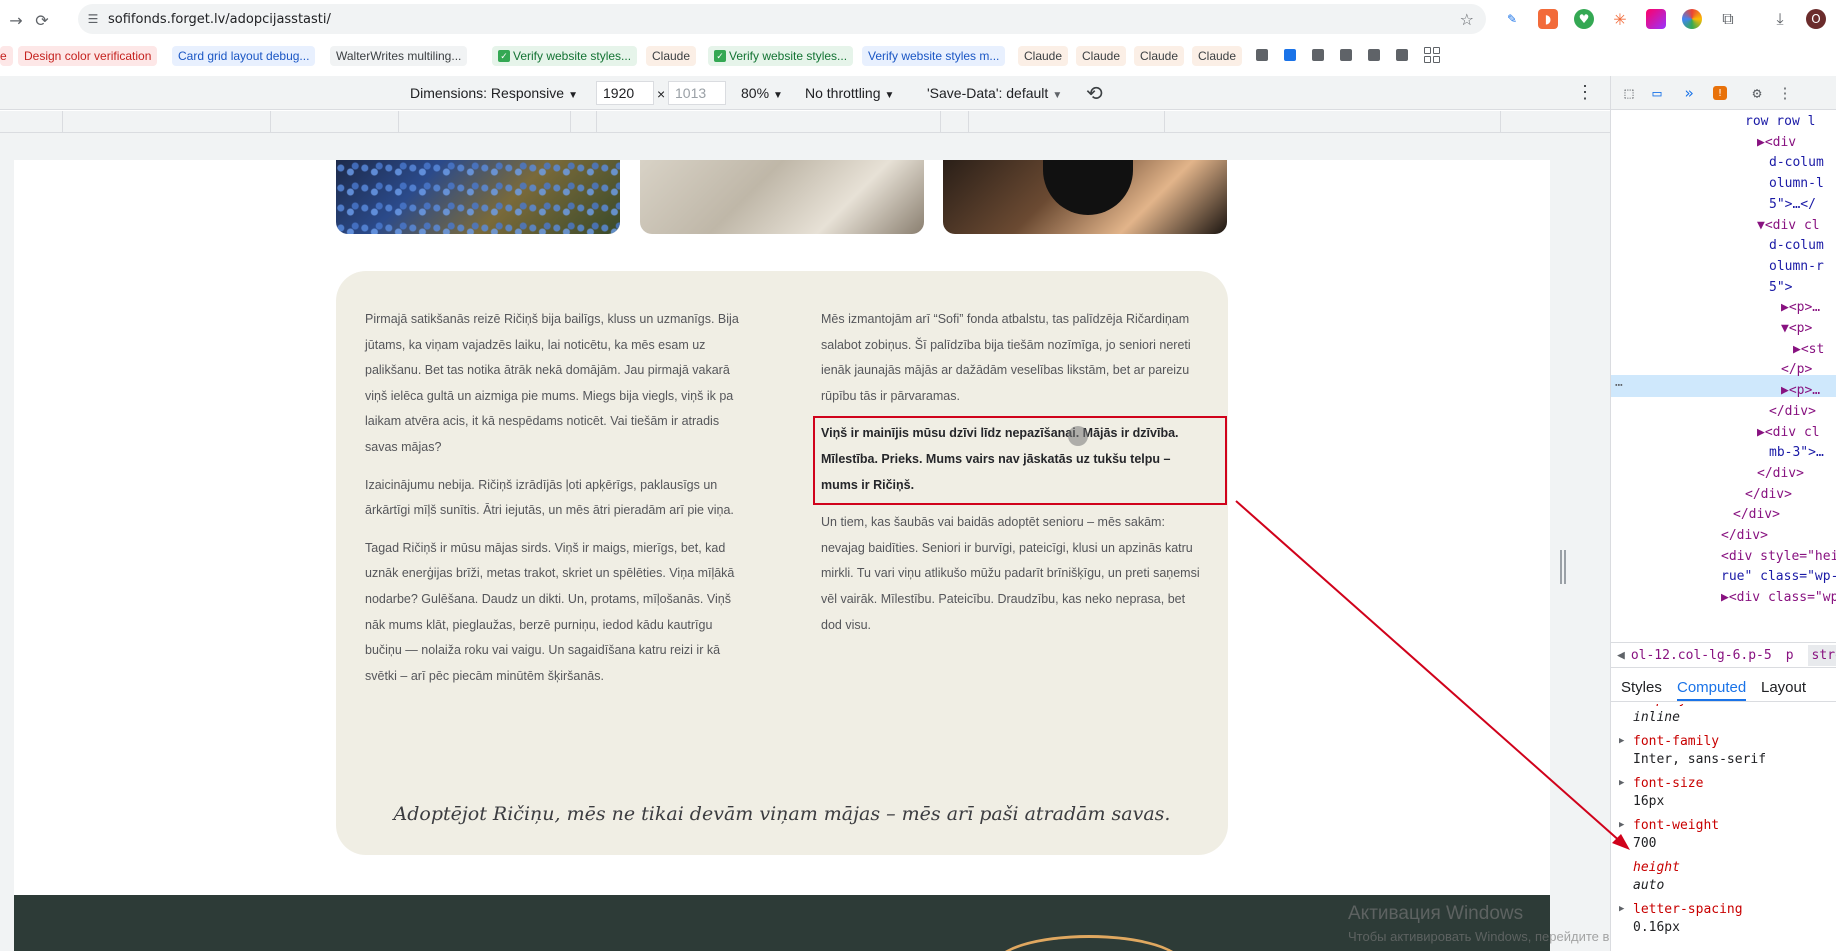 This screenshot has width=1836, height=951. Describe the element at coordinates (1785, 93) in the screenshot. I see `devtools-menu-icon: ⋮` at that location.